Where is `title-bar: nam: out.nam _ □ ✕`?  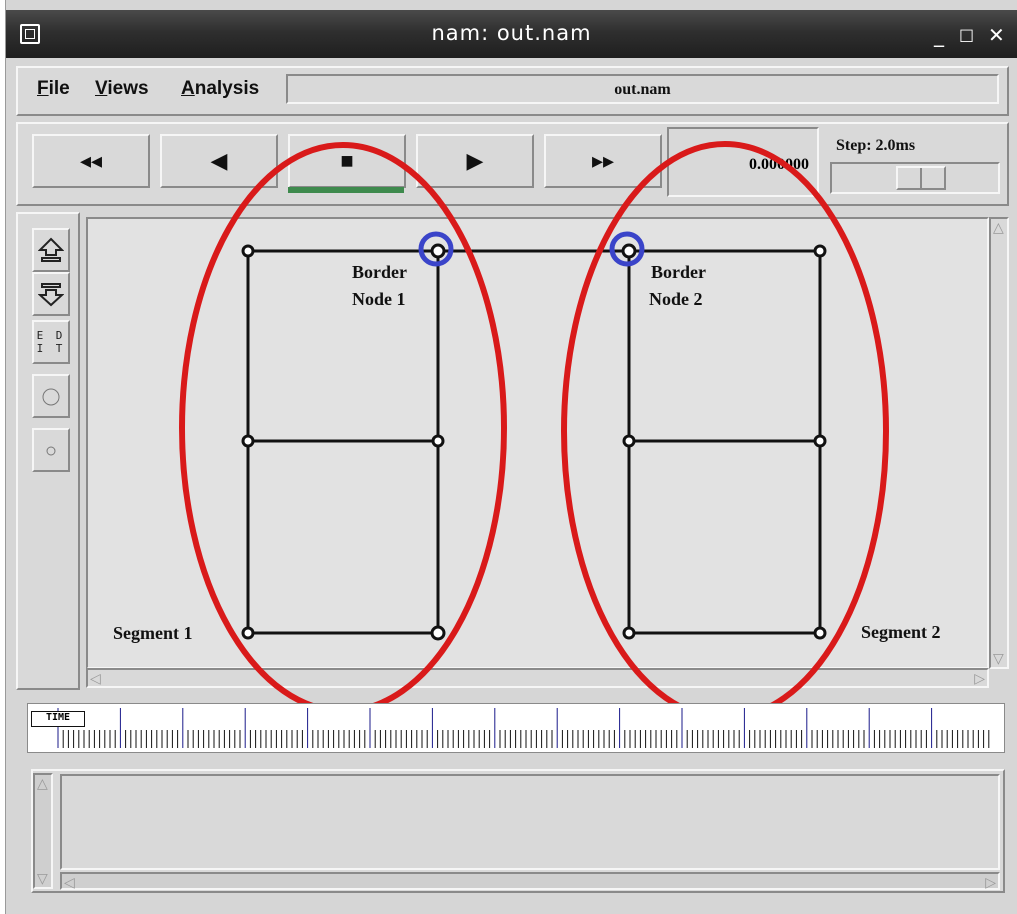
title-bar: nam: out.nam _ □ ✕ is located at coordinates (511, 34).